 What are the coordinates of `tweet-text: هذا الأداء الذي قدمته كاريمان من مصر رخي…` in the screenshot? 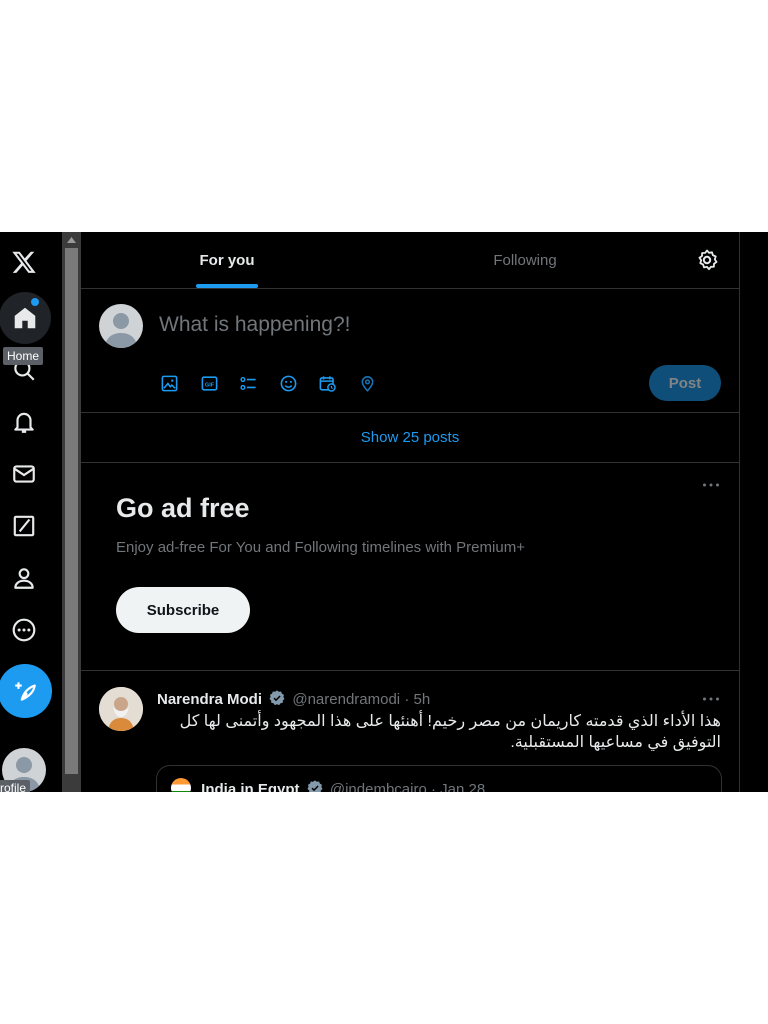 It's located at (450, 732).